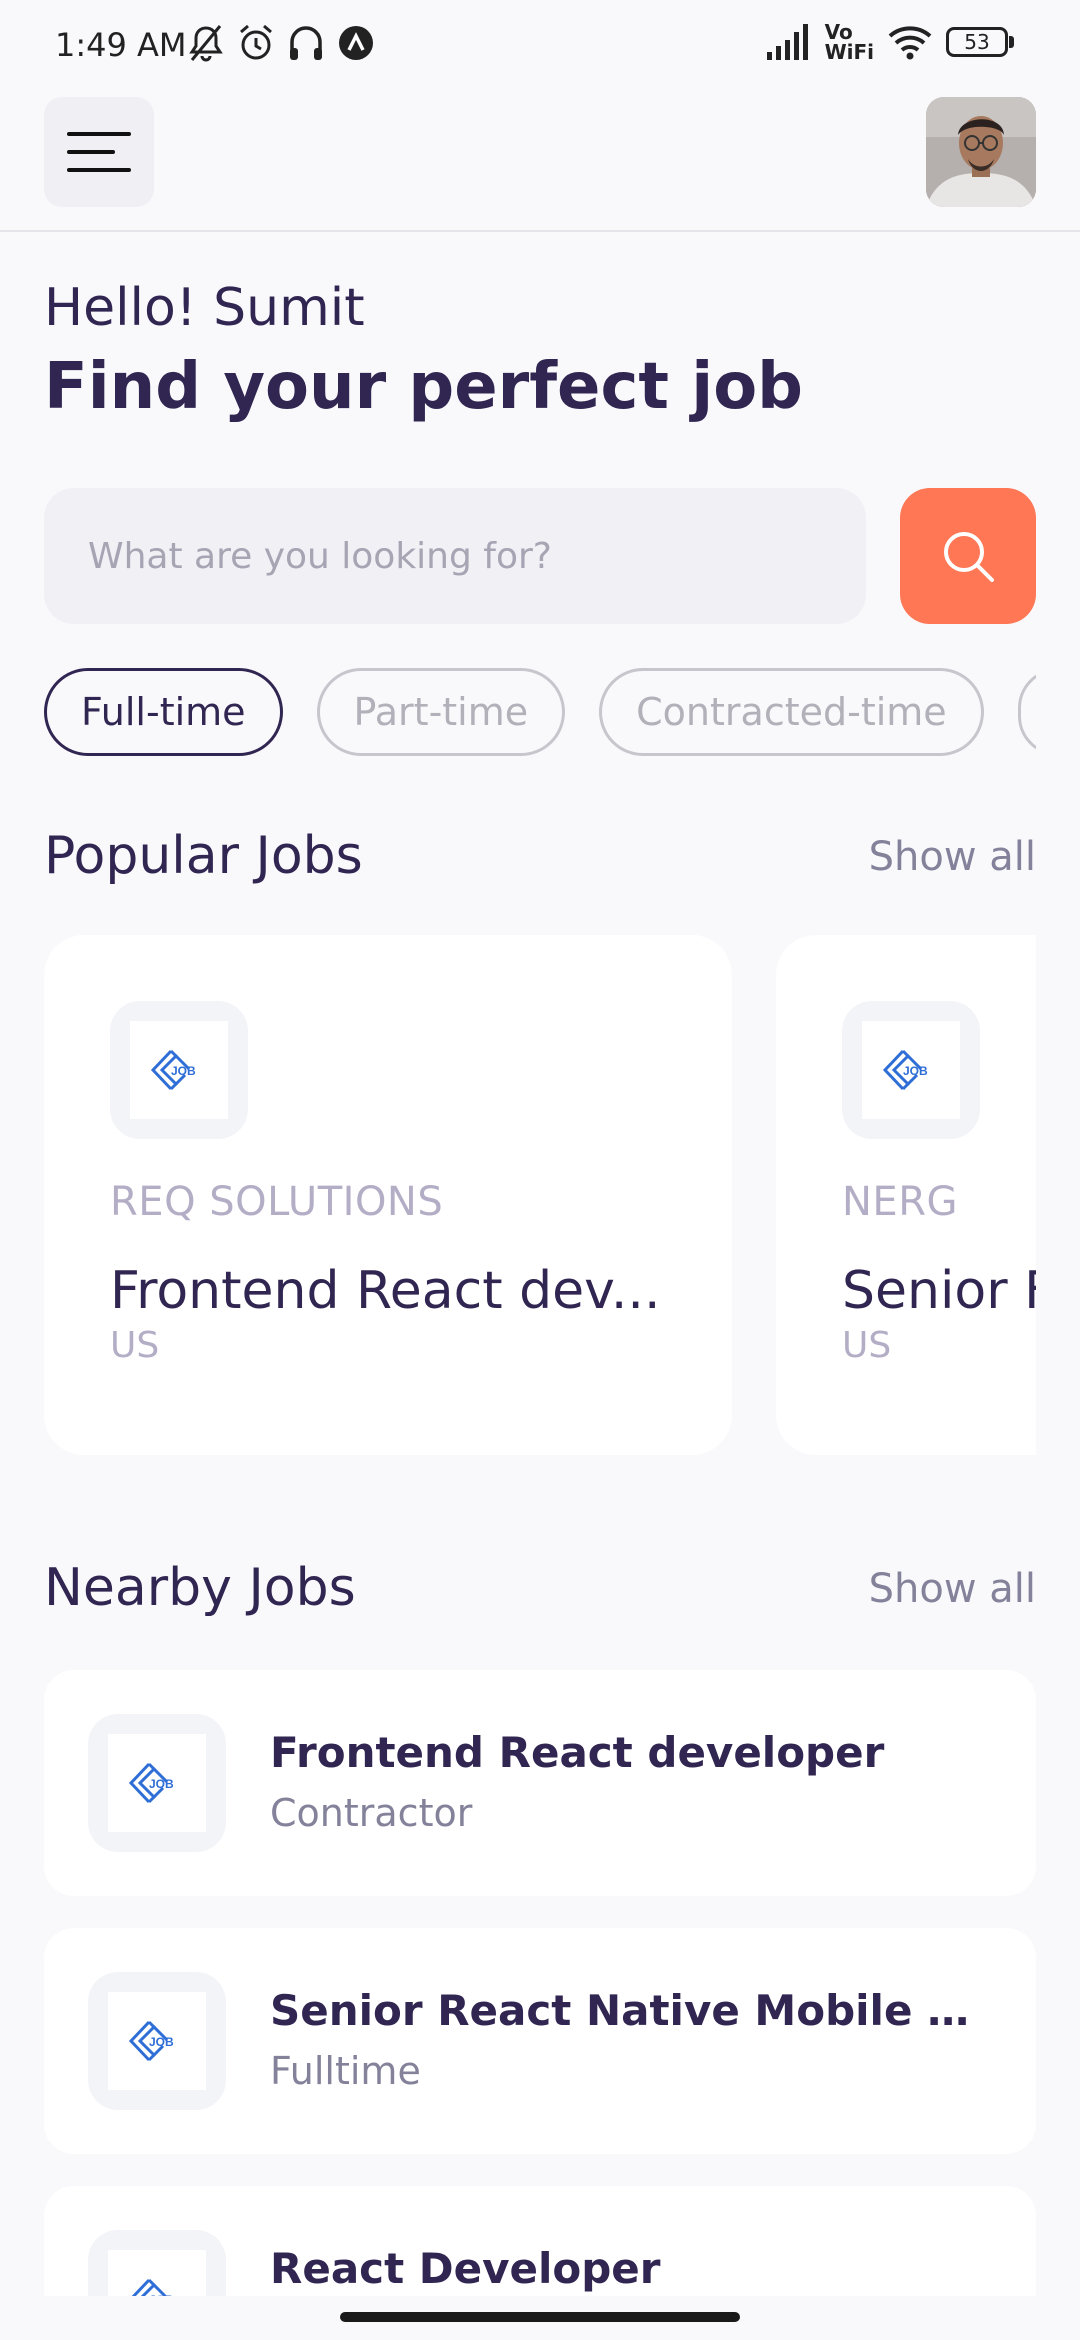 This screenshot has height=2340, width=1080. I want to click on job-type-tab-part-time: Part-time, so click(441, 712).